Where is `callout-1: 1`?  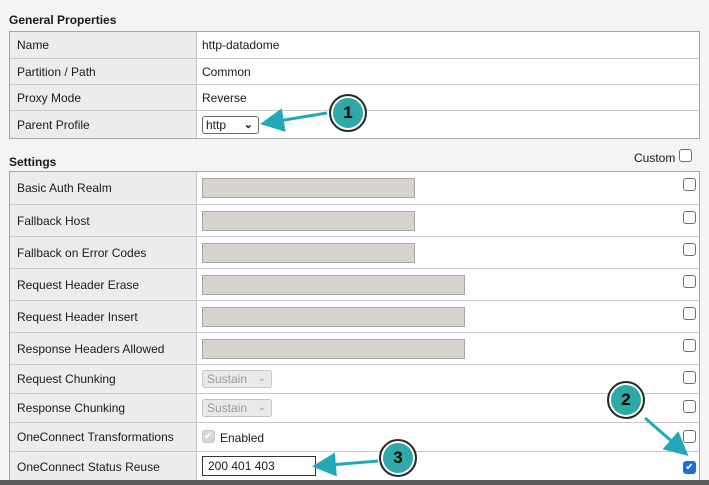
callout-1: 1 is located at coordinates (348, 113).